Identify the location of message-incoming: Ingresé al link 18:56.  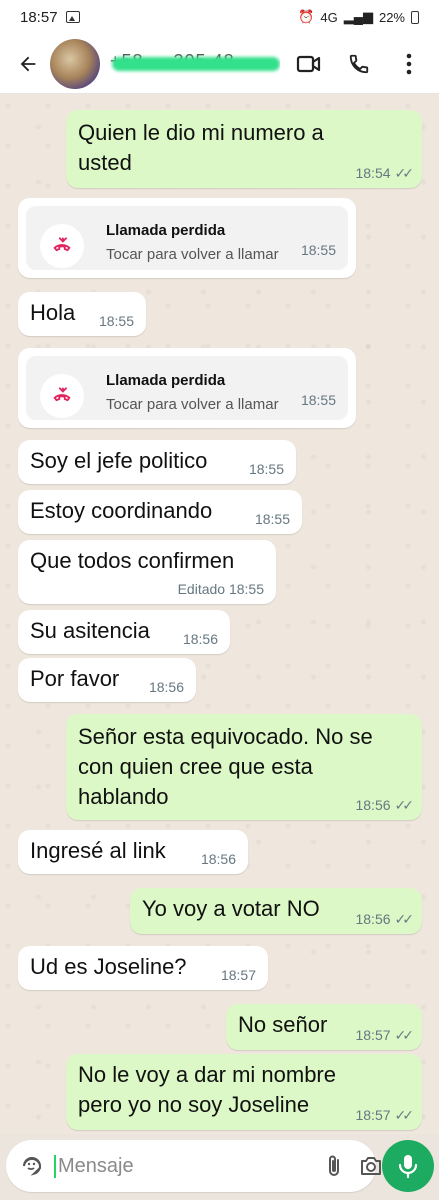
(133, 852).